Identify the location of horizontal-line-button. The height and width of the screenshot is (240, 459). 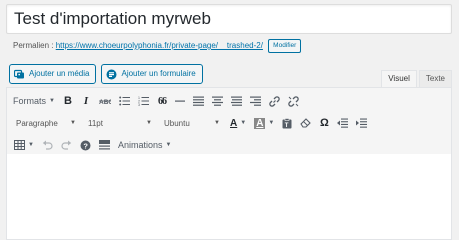
(180, 101).